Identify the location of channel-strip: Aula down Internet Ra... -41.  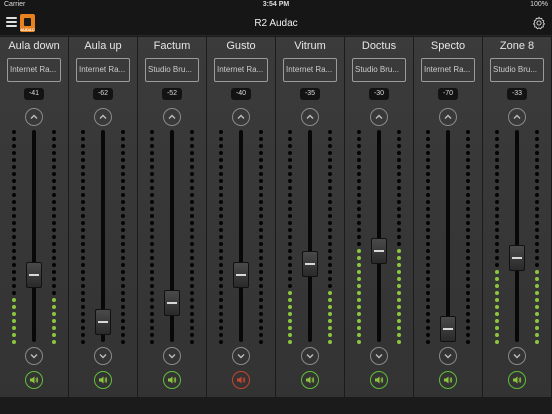
(34, 217).